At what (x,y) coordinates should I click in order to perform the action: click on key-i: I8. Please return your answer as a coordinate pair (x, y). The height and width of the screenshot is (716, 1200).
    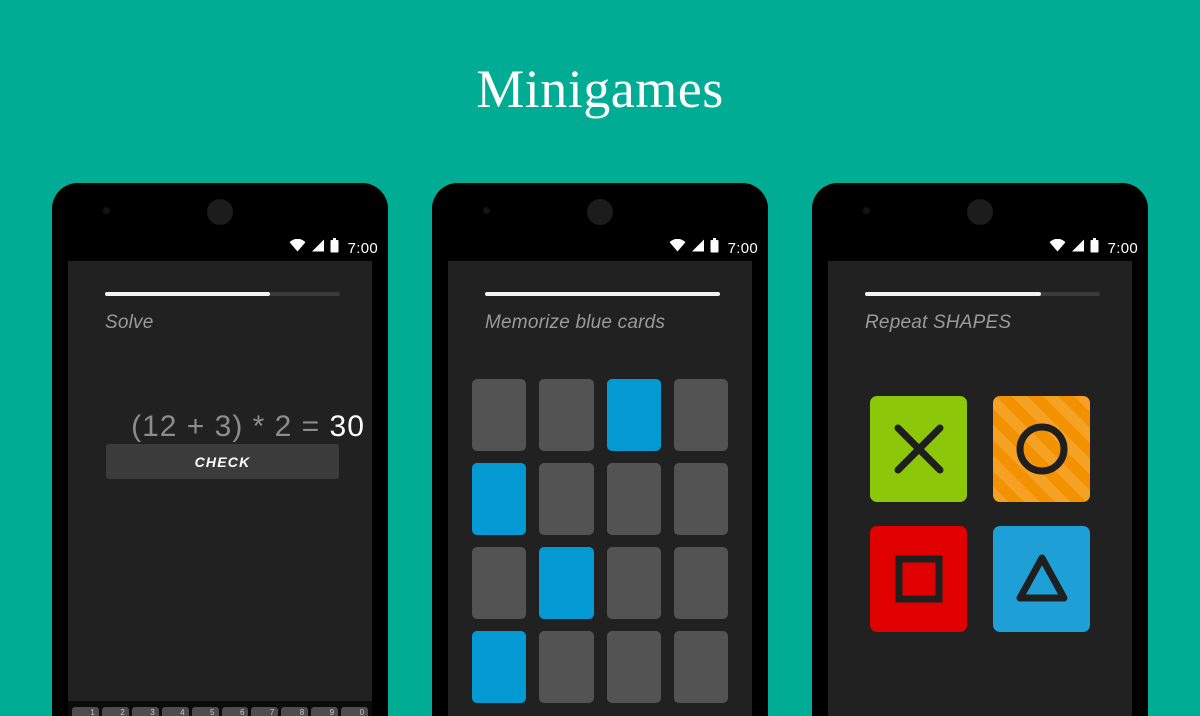
    Looking at the image, I should click on (295, 711).